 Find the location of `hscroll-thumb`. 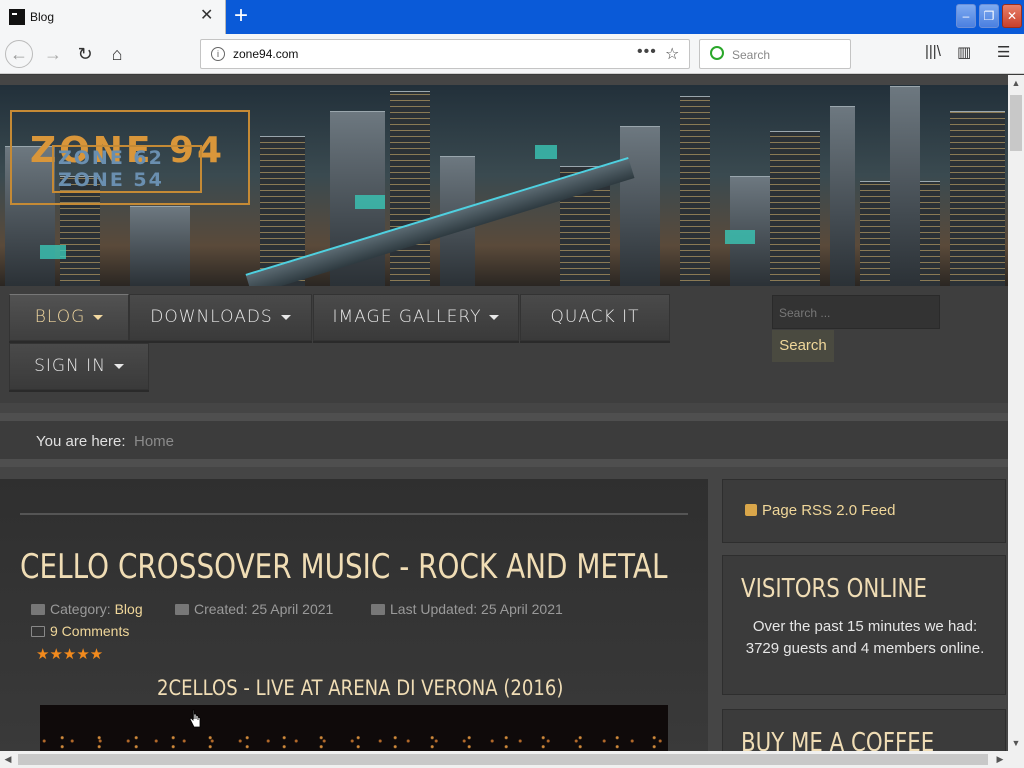

hscroll-thumb is located at coordinates (503, 759).